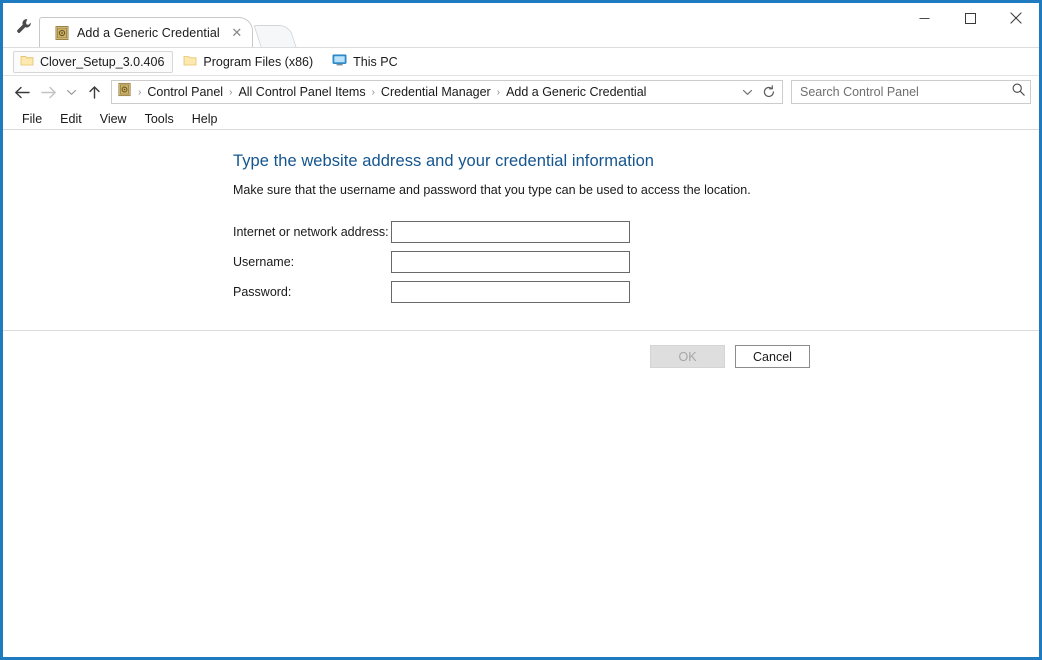 This screenshot has height=660, width=1042. Describe the element at coordinates (71, 92) in the screenshot. I see `recent-locations-chevron-down-icon` at that location.